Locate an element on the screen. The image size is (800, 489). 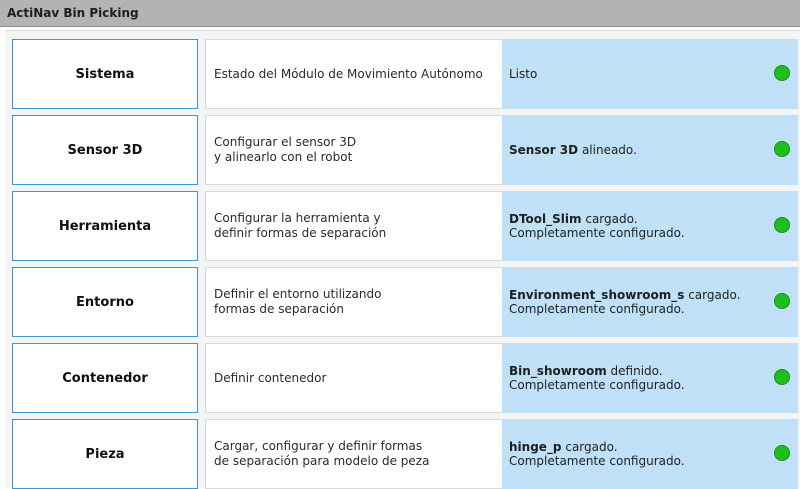
description-line: Configurar el sensor 3D is located at coordinates (285, 142).